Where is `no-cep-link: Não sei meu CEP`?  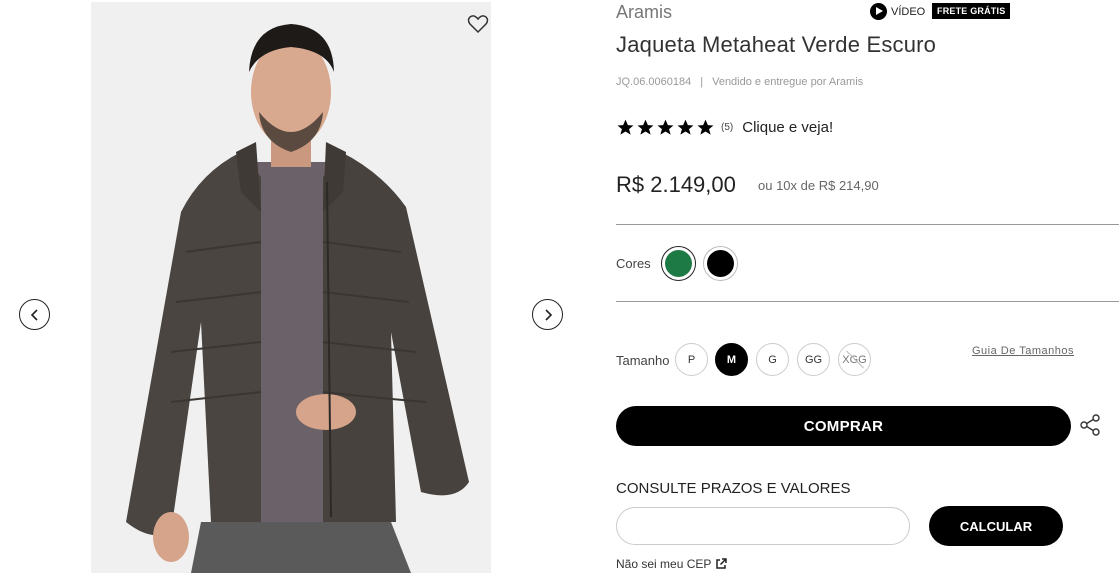
no-cep-link: Não sei meu CEP is located at coordinates (672, 564).